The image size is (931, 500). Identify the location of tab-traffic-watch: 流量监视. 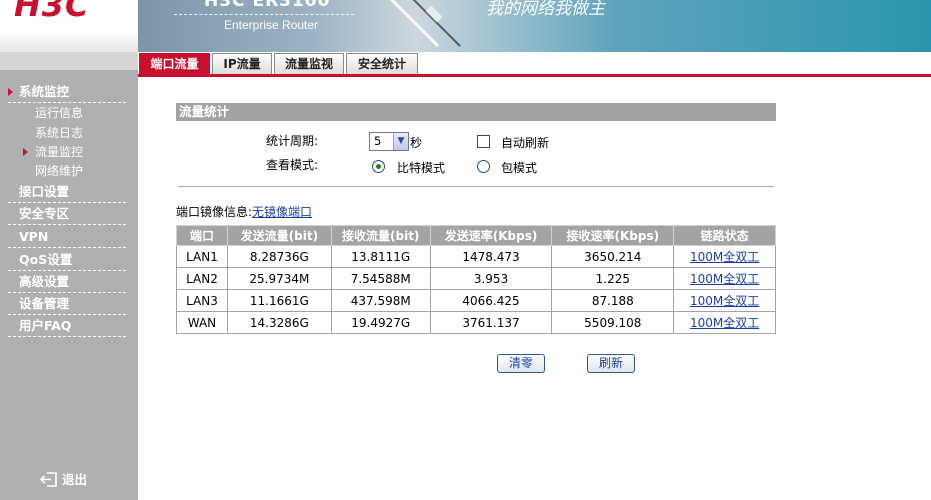
(309, 64).